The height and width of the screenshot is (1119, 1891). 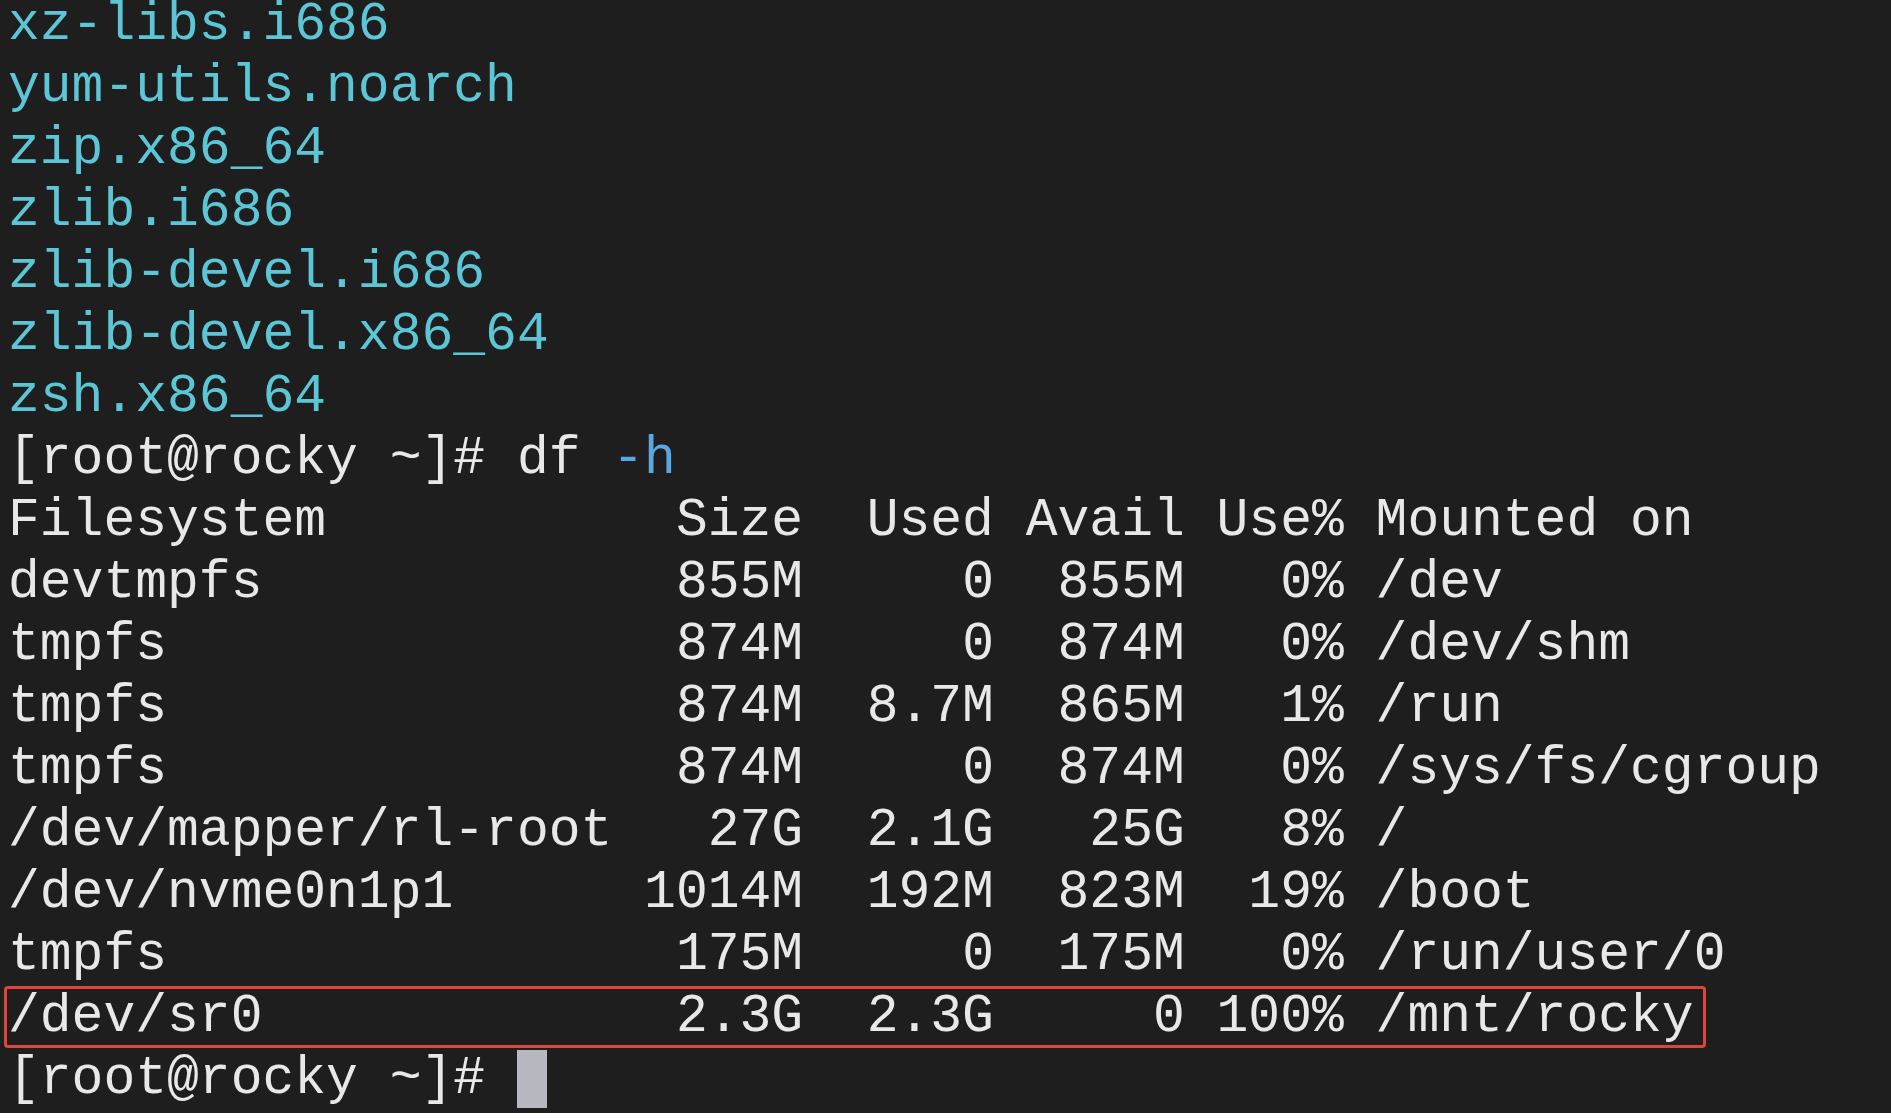 I want to click on table-cell-text: /dev/sr0, so click(x=136, y=1017).